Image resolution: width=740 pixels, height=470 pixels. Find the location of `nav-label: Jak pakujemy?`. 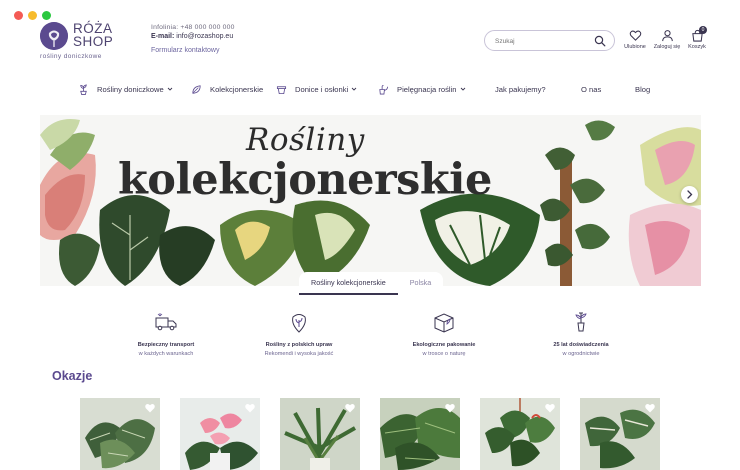

nav-label: Jak pakujemy? is located at coordinates (520, 89).